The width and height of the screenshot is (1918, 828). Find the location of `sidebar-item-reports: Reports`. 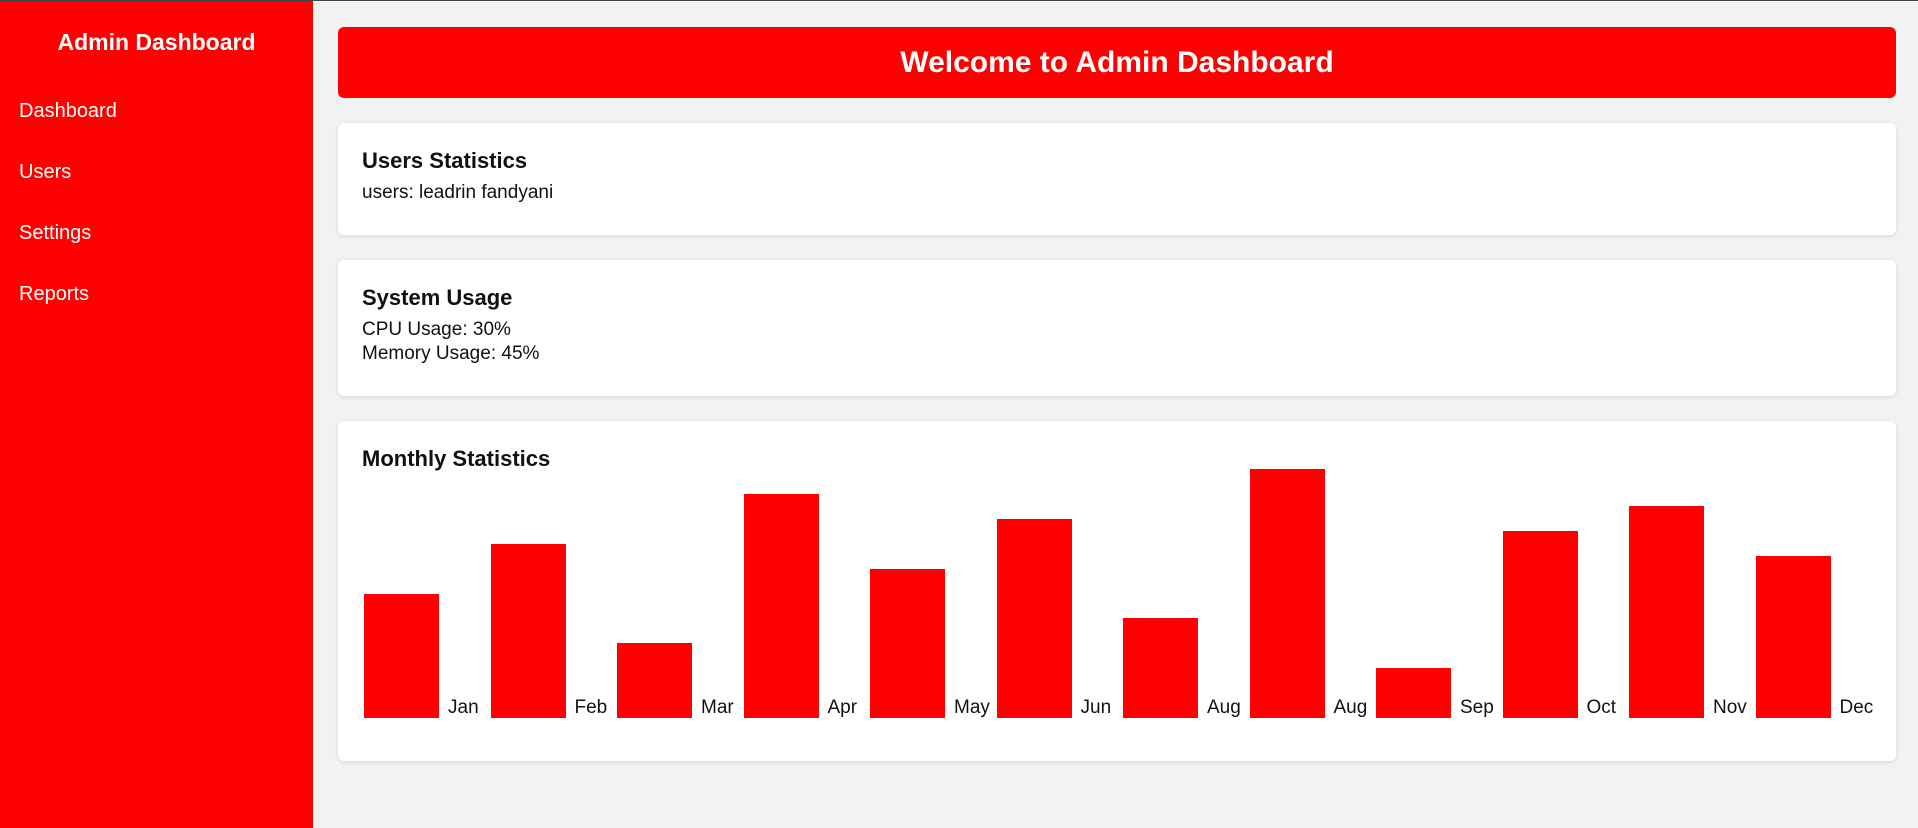

sidebar-item-reports: Reports is located at coordinates (156, 294).